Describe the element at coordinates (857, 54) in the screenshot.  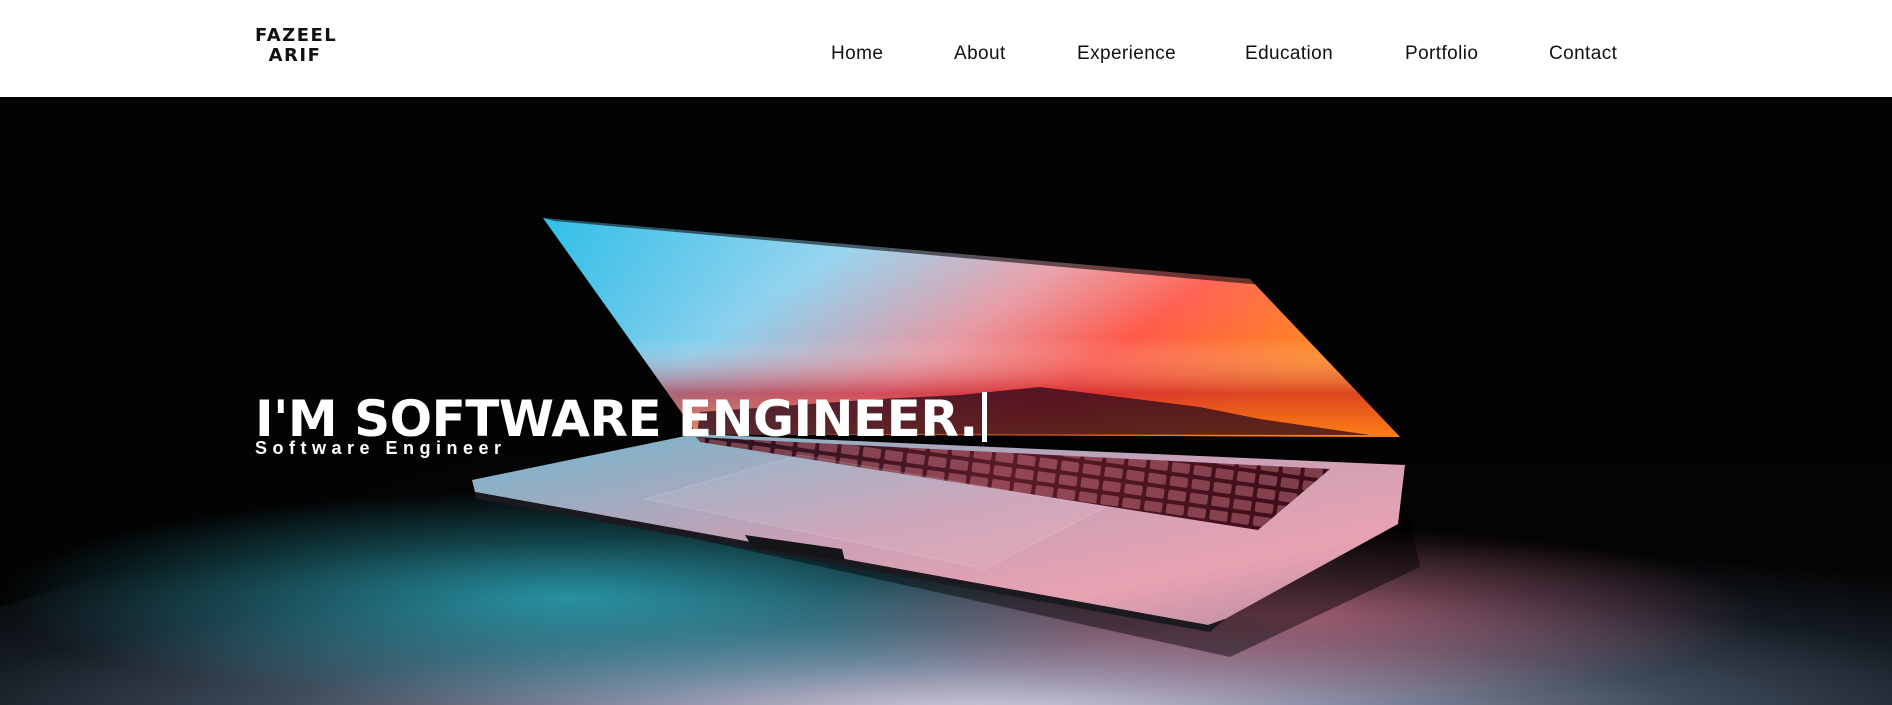
I see `nav-link-home: Home` at that location.